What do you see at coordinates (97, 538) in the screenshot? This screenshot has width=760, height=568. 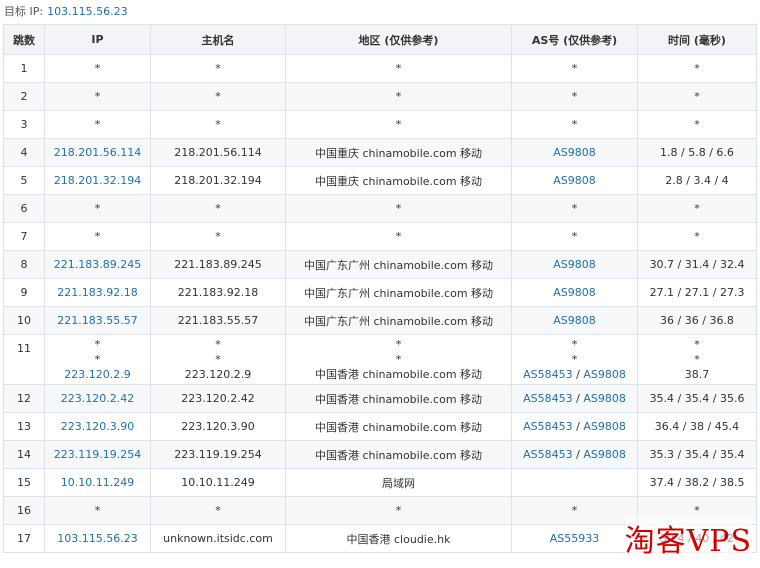 I see `ip-link: 103.115.56.23` at bounding box center [97, 538].